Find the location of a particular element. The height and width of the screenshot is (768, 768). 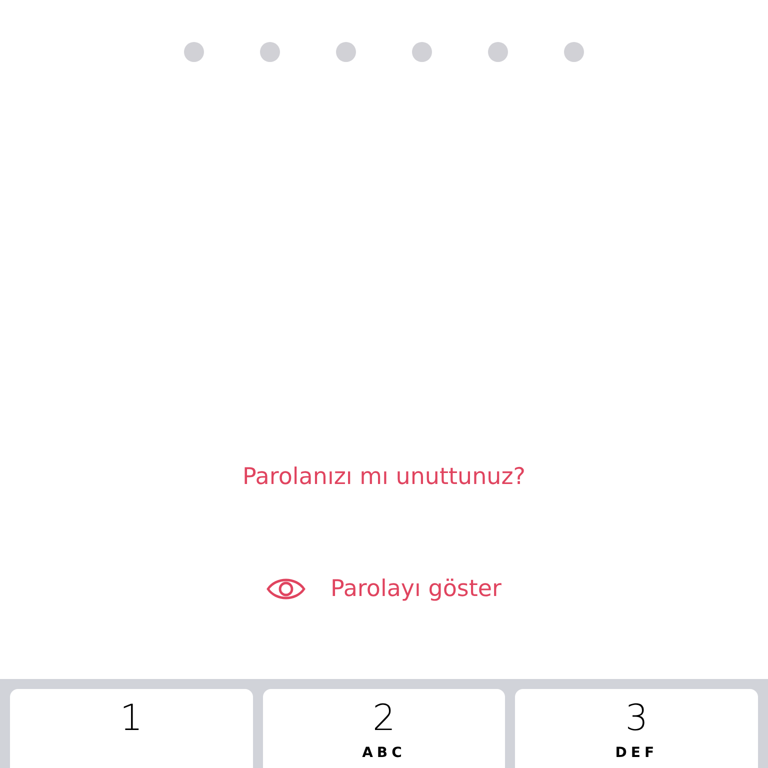

forgot-password-link: Parolanızı mı unuttunuz? is located at coordinates (384, 477).